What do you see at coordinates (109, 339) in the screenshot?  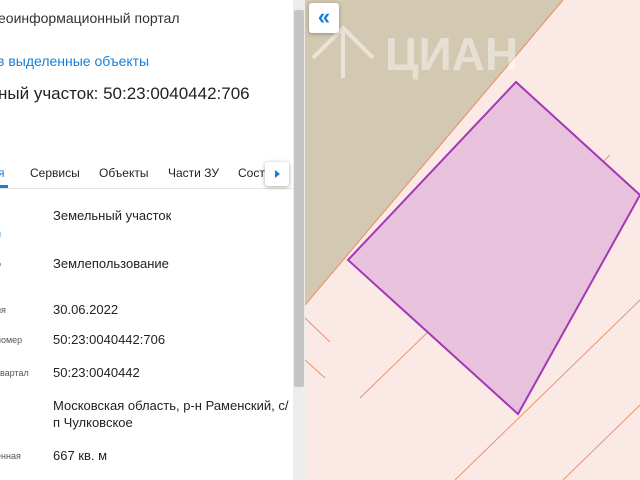 I see `row-value-number: 50:23:0040442:706` at bounding box center [109, 339].